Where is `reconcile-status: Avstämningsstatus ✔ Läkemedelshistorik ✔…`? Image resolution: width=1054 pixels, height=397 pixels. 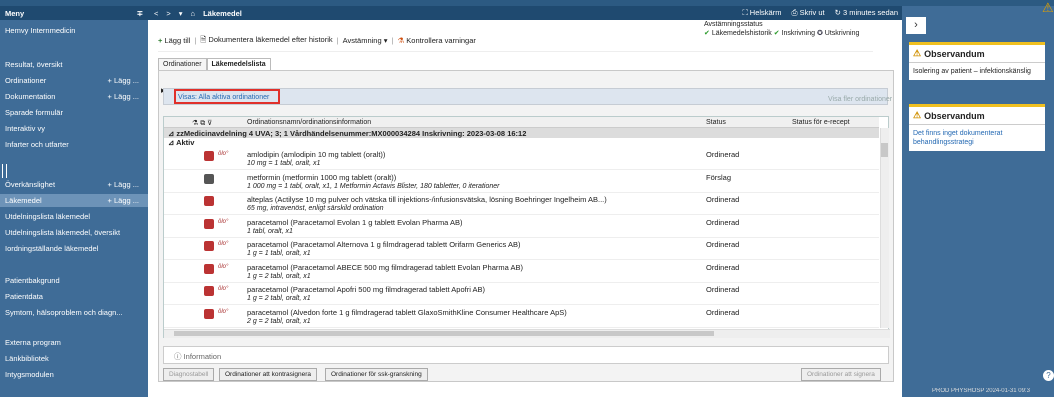 reconcile-status: Avstämningsstatus ✔ Läkemedelshistorik ✔… is located at coordinates (781, 29).